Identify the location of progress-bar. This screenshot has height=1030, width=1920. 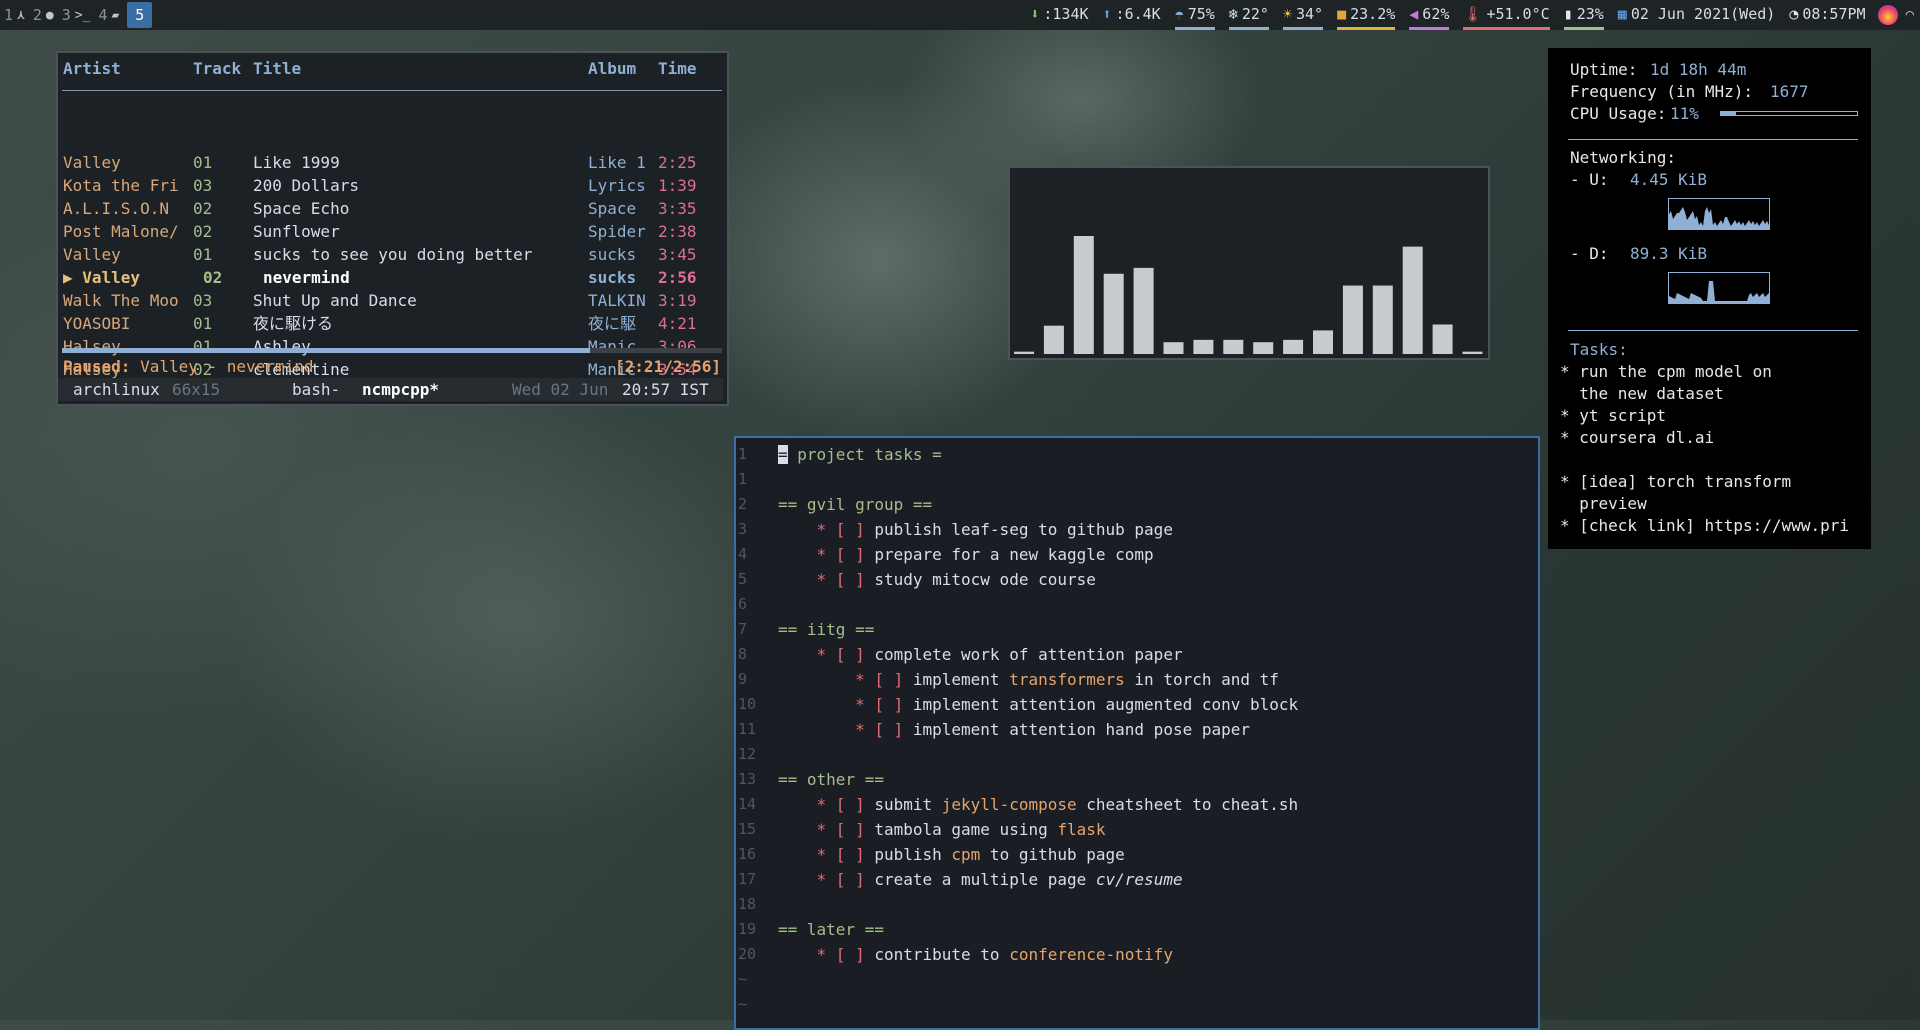
(392, 350).